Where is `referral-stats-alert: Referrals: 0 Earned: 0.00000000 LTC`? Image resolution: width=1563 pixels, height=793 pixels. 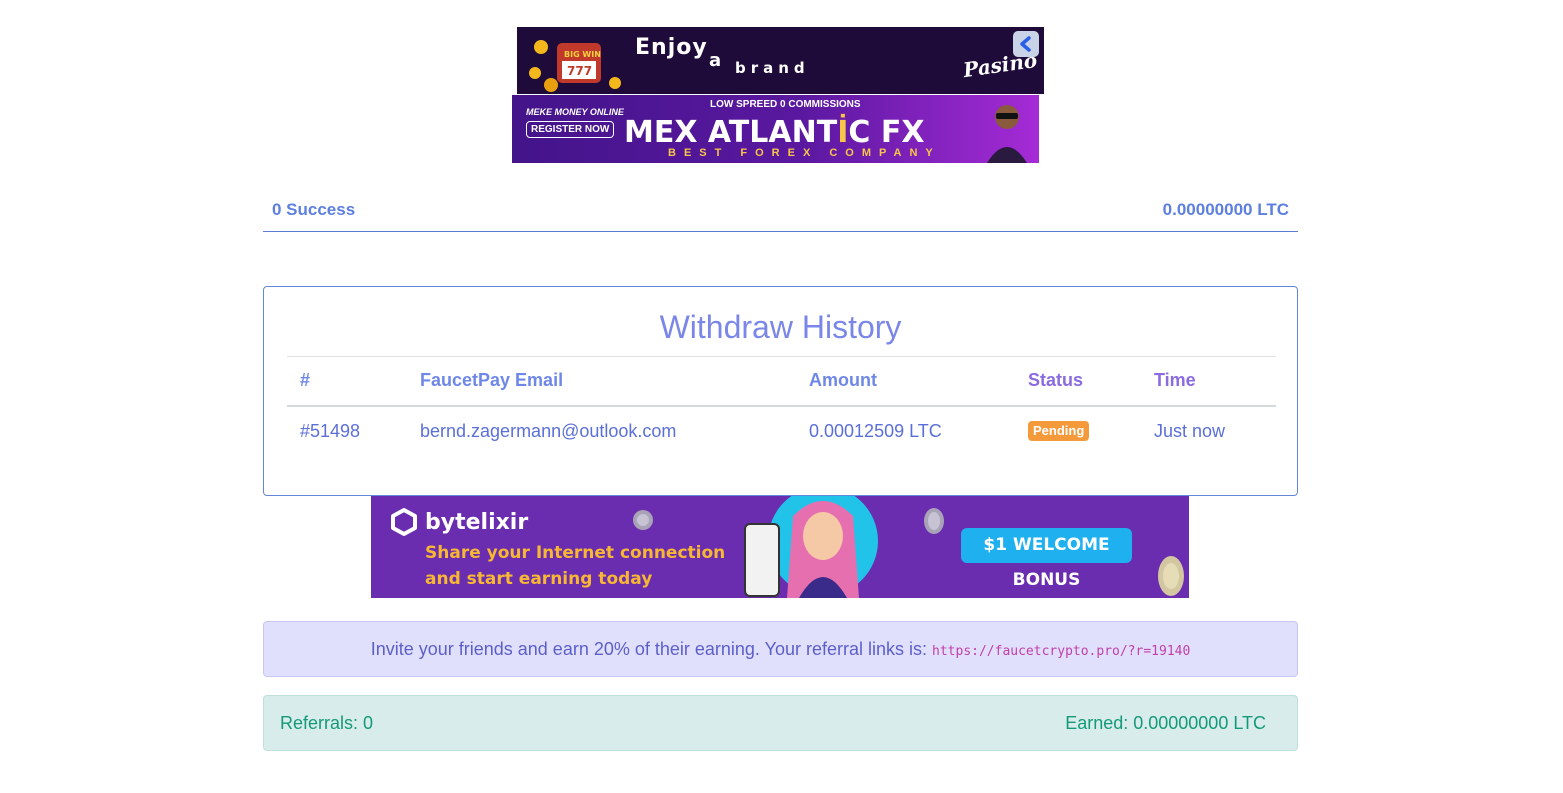 referral-stats-alert: Referrals: 0 Earned: 0.00000000 LTC is located at coordinates (780, 723).